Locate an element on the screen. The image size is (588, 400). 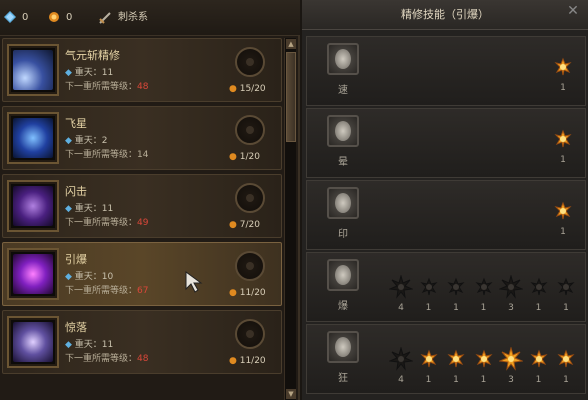
explode-skill-icon is located at coordinates (33, 274).